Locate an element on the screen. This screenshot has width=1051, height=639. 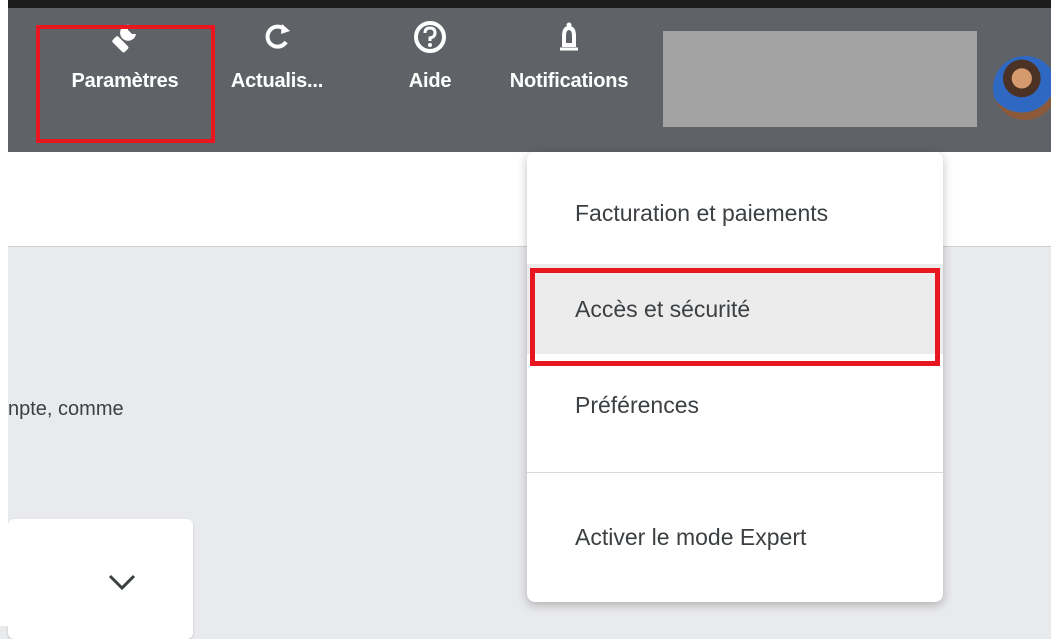
menu-item-billing: Facturation et paiements is located at coordinates (735, 213).